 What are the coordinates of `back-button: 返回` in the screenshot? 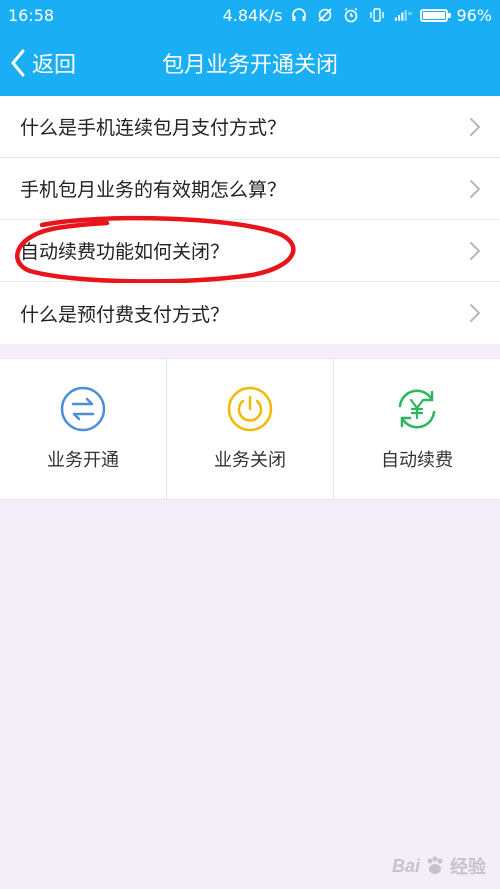 It's located at (43, 63).